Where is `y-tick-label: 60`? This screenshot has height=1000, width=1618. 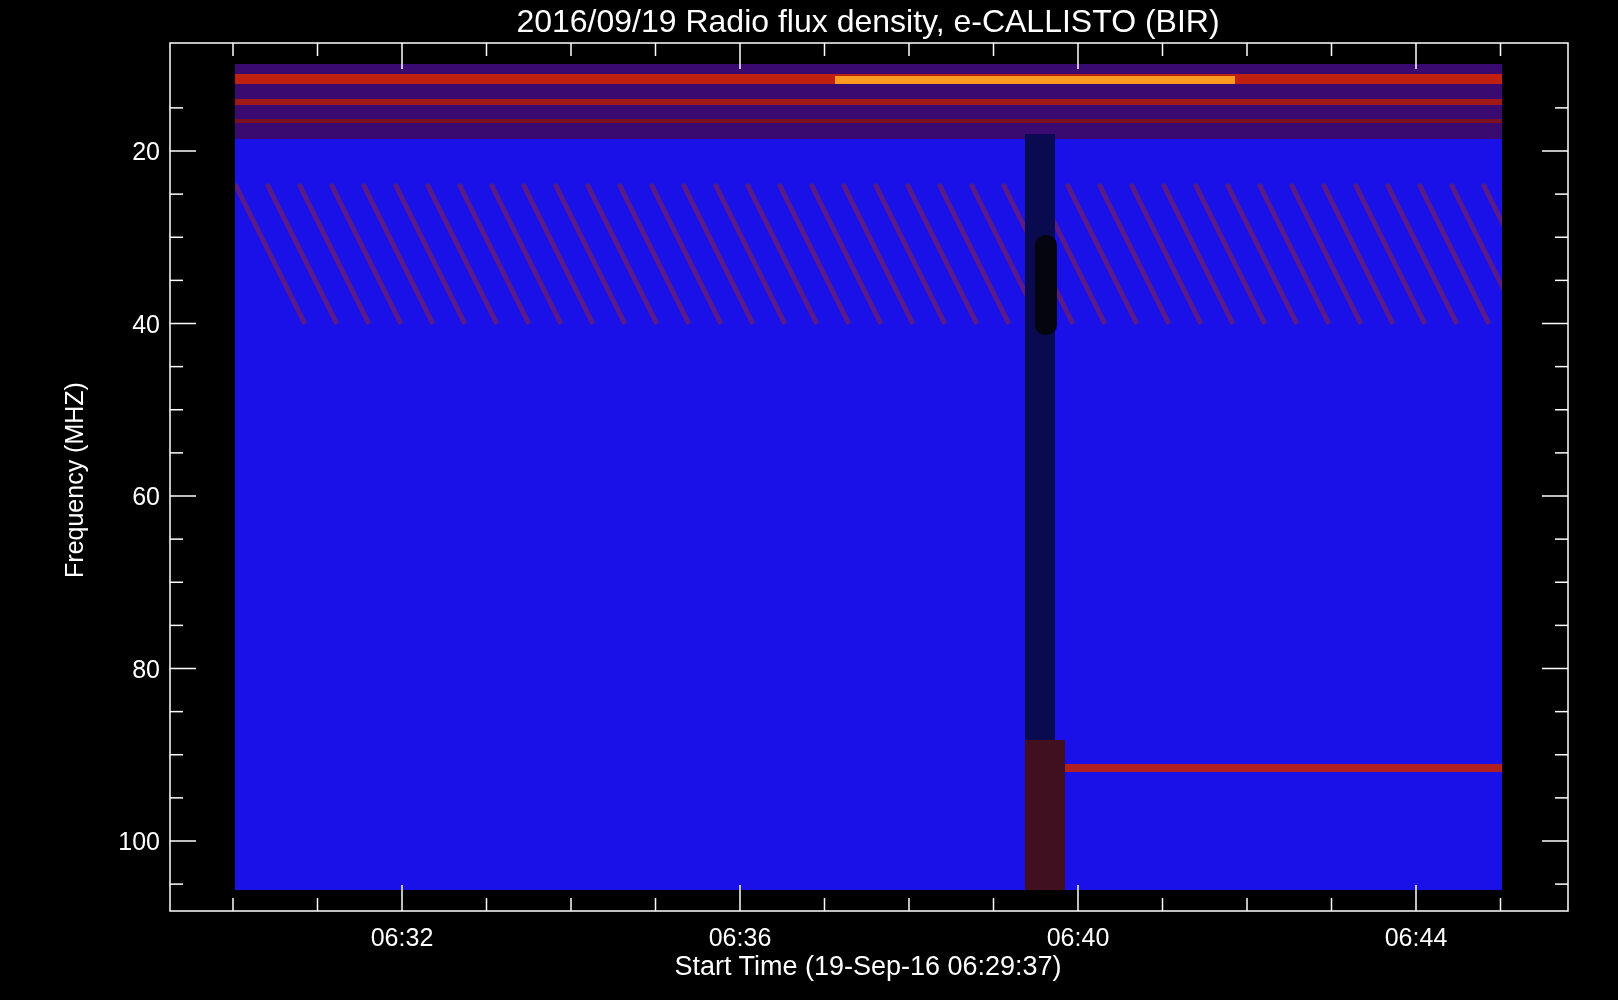
y-tick-label: 60 is located at coordinates (146, 496).